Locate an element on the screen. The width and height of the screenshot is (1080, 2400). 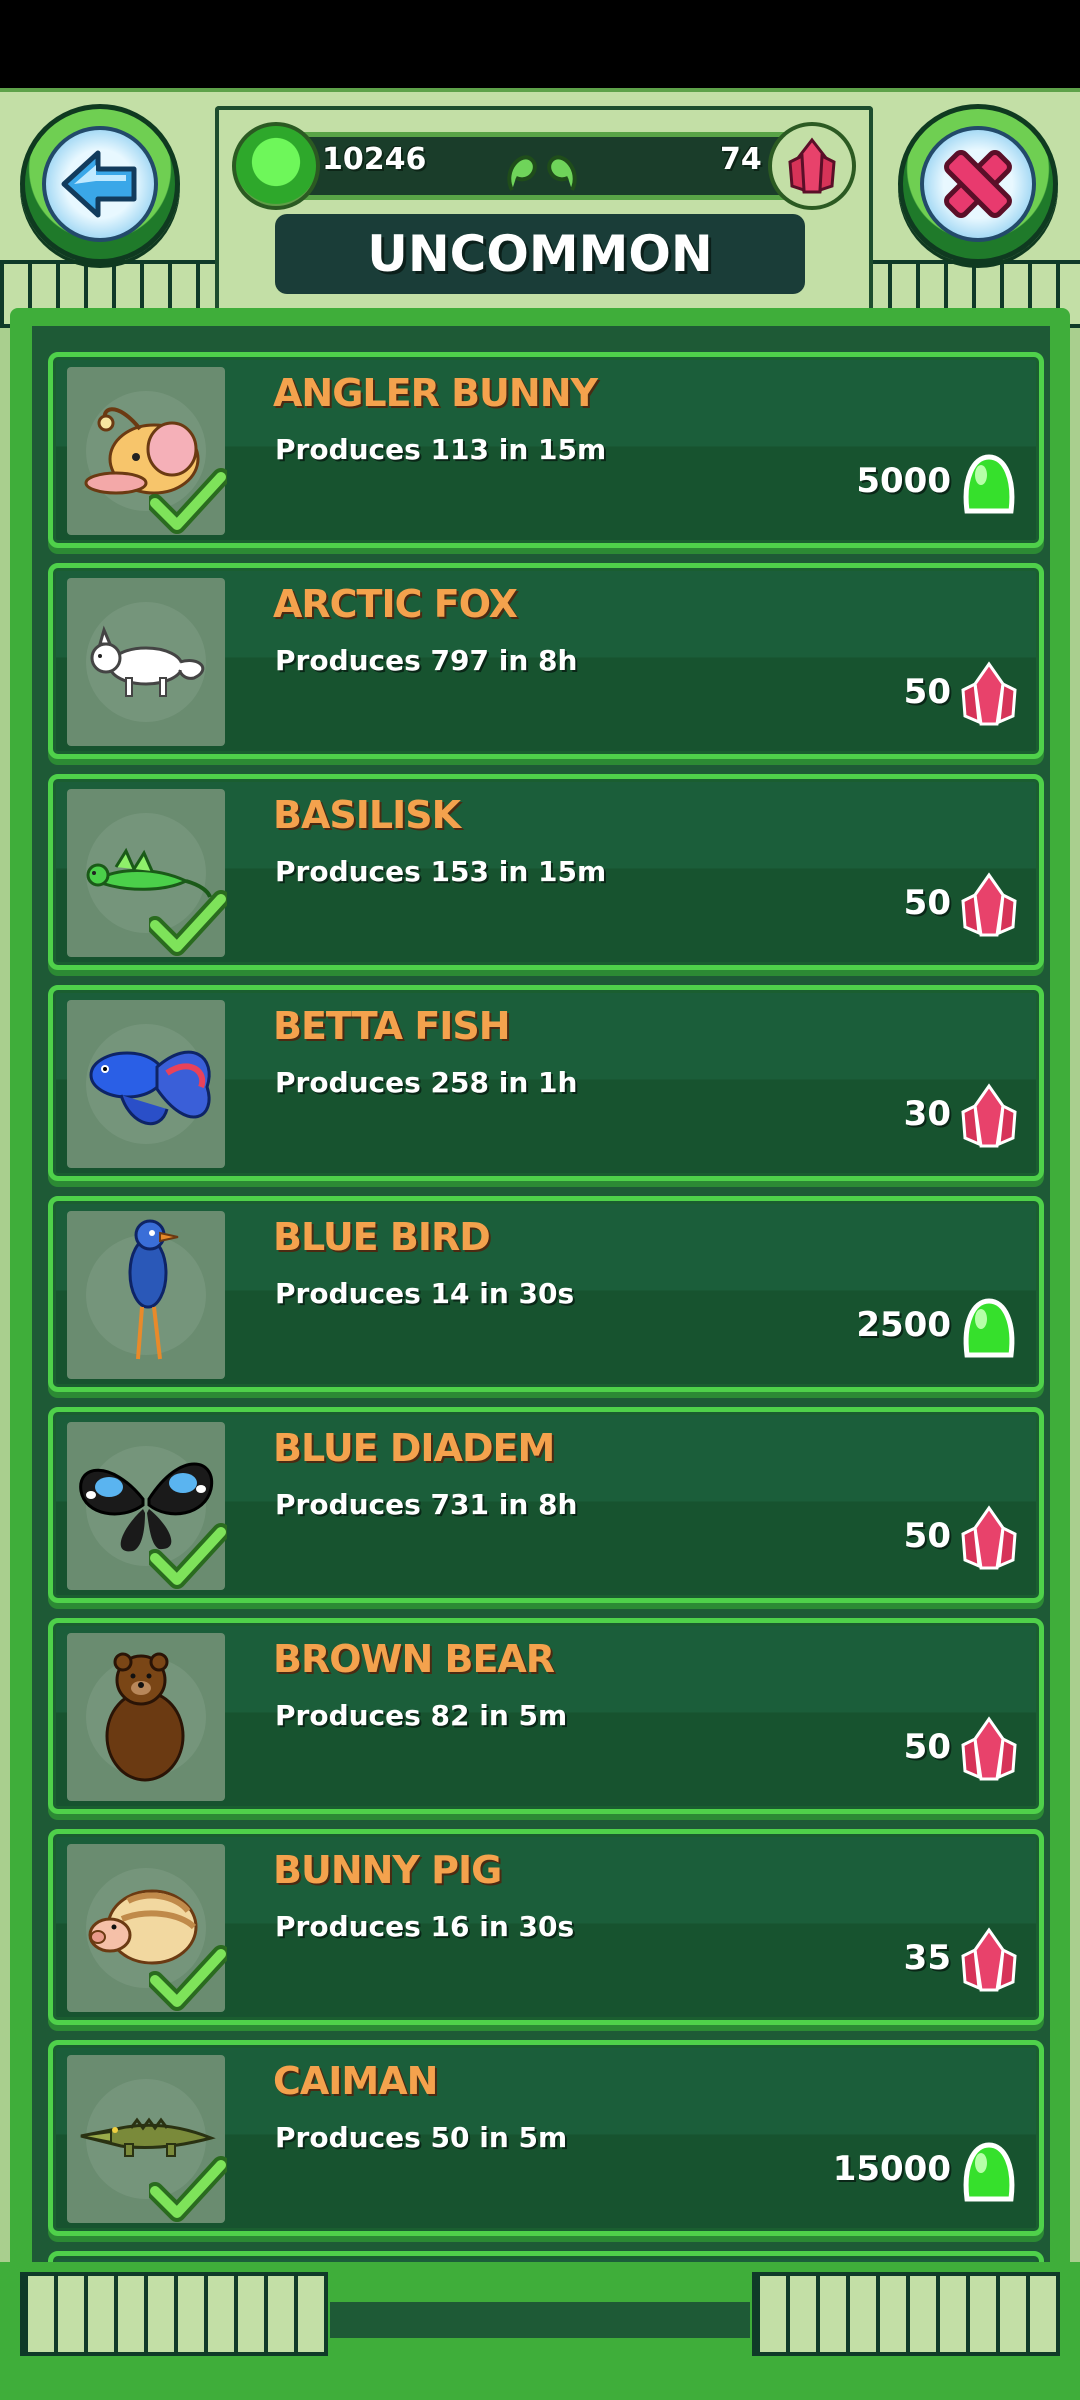
sprout-icon is located at coordinates (542, 173).